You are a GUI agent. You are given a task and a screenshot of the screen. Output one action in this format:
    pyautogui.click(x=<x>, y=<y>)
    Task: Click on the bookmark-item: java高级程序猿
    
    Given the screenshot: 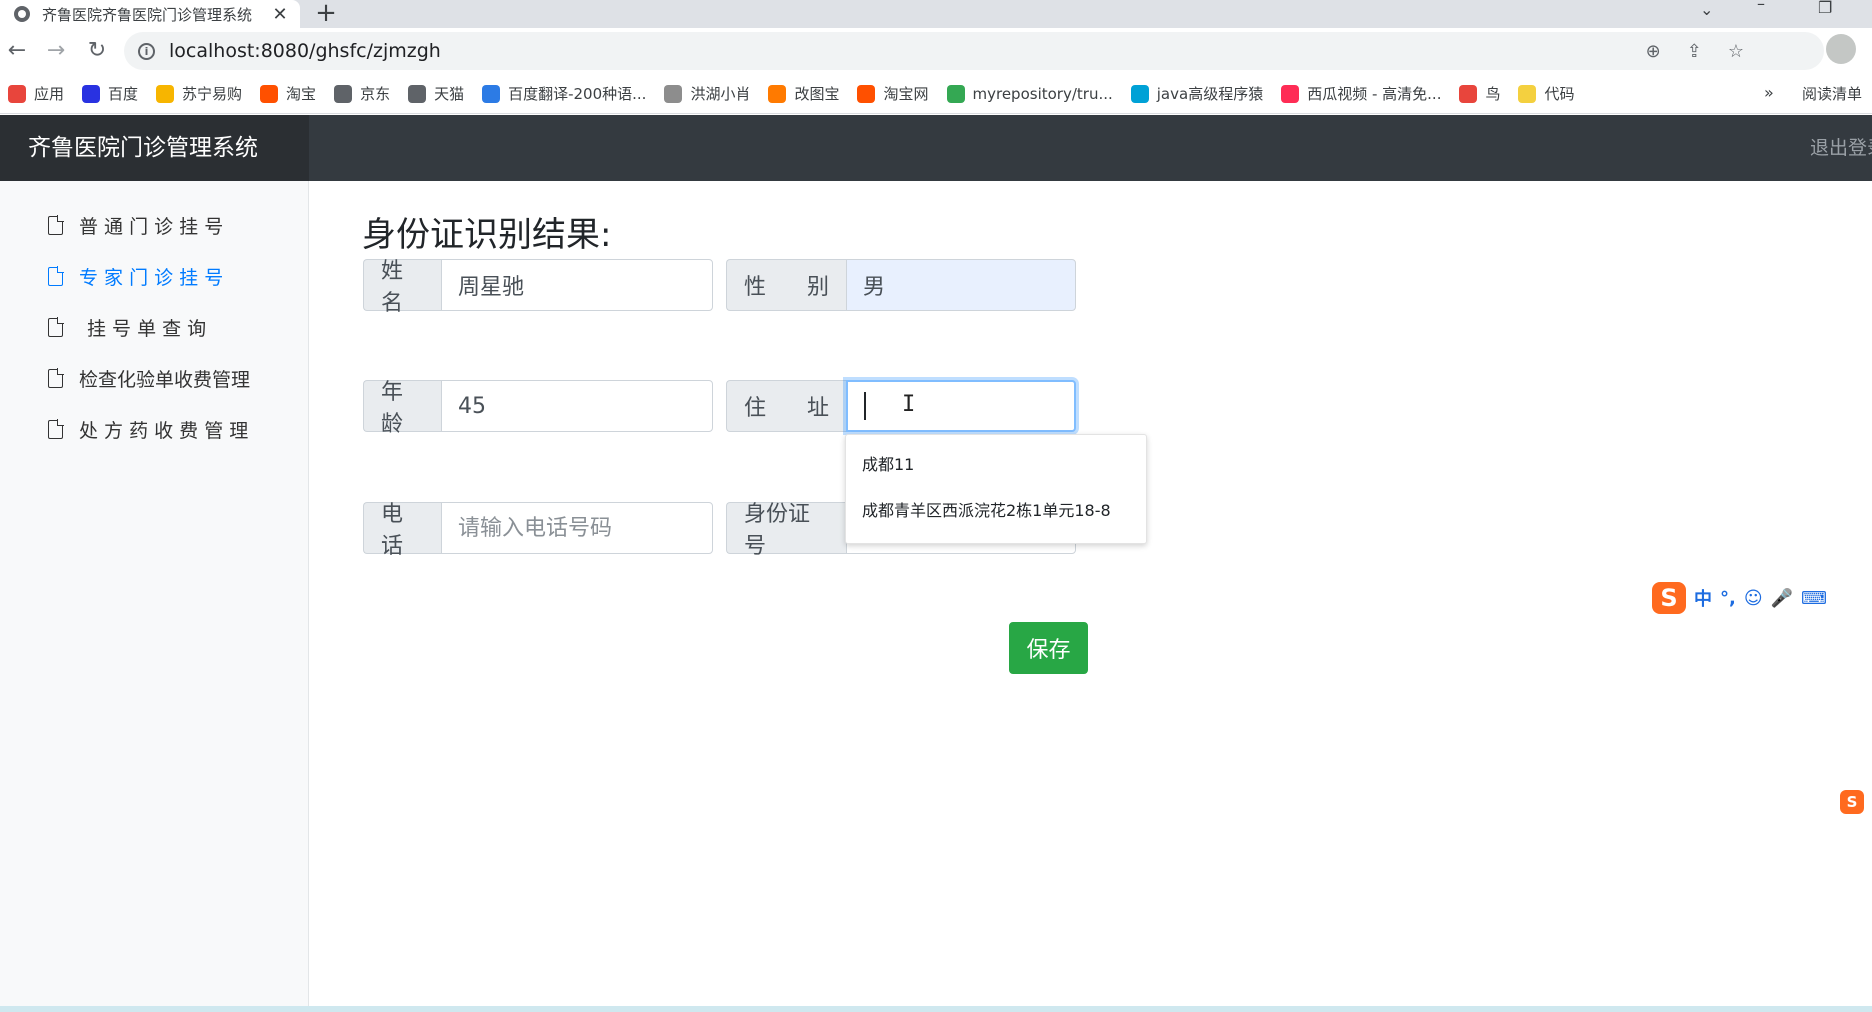 What is the action you would take?
    pyautogui.click(x=1197, y=93)
    